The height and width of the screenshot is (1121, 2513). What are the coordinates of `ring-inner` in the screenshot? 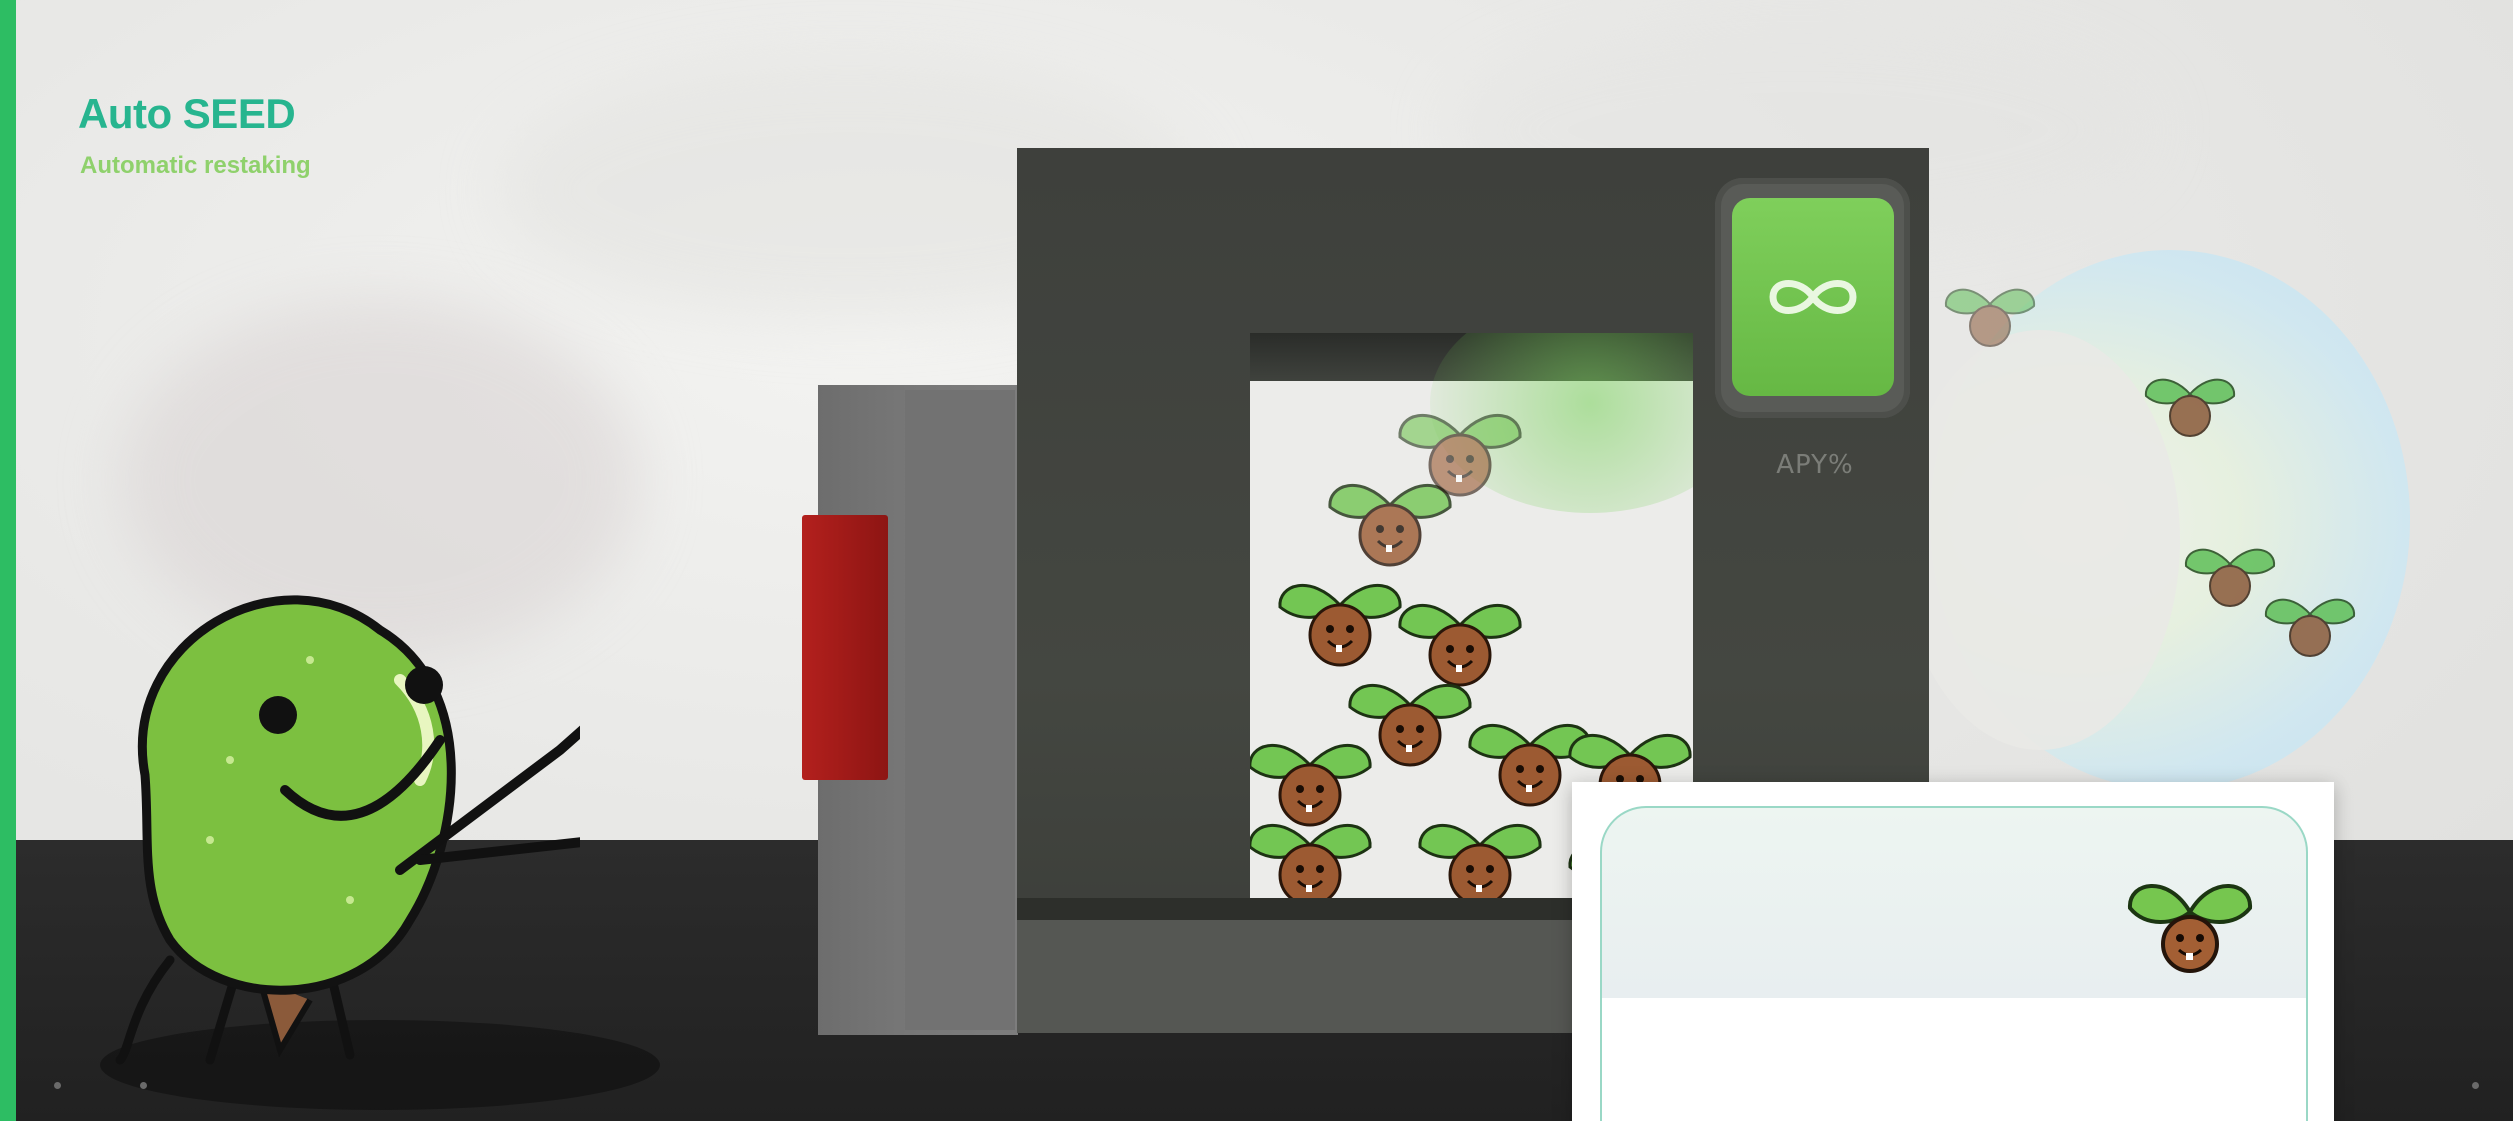 It's located at (2040, 540).